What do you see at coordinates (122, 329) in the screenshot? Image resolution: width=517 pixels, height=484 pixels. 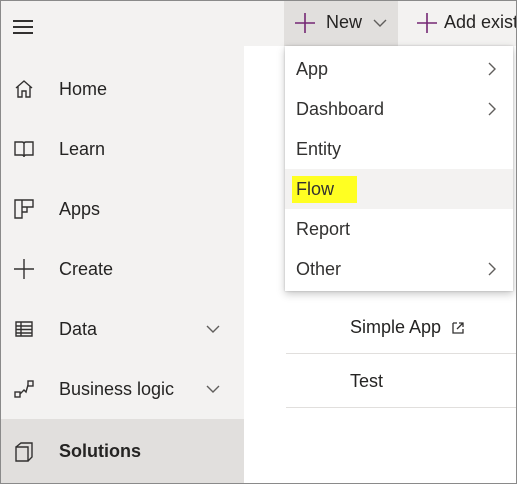 I see `sidebar-item-data: Data` at bounding box center [122, 329].